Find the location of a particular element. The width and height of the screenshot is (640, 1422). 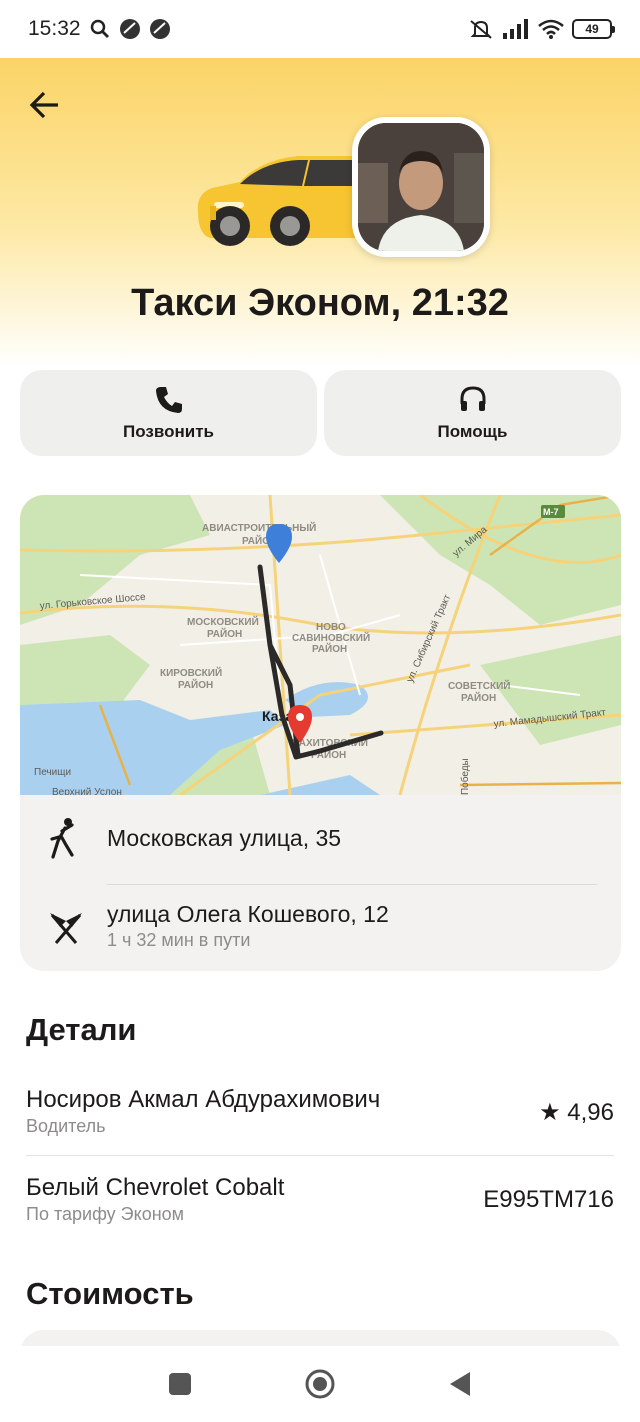

silent-bell-icon is located at coordinates (481, 29).